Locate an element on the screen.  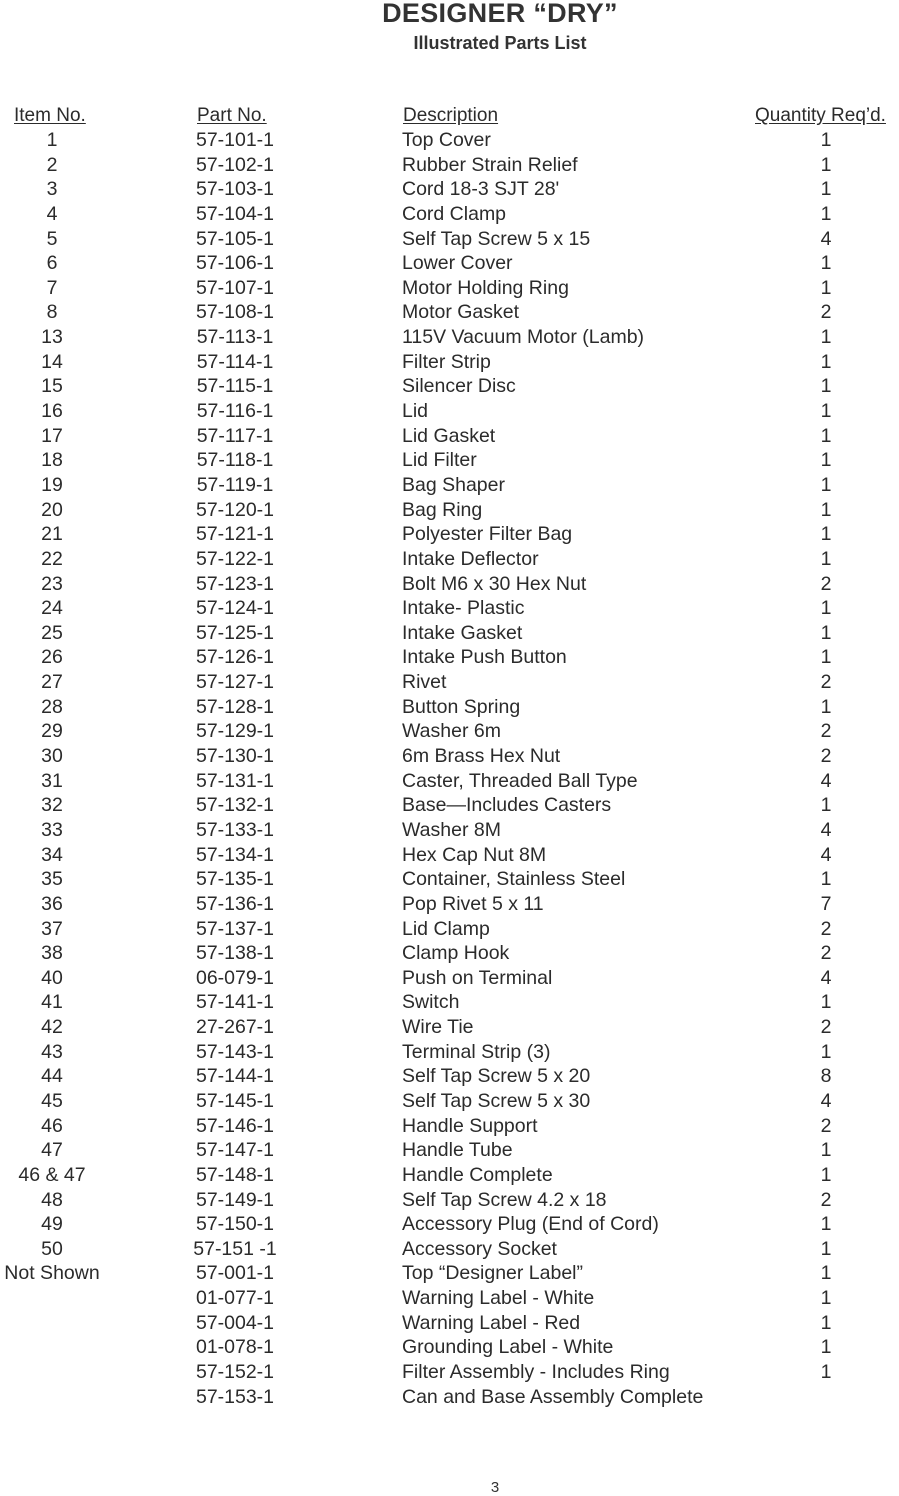
part-number: 57-116-1 is located at coordinates (235, 411).